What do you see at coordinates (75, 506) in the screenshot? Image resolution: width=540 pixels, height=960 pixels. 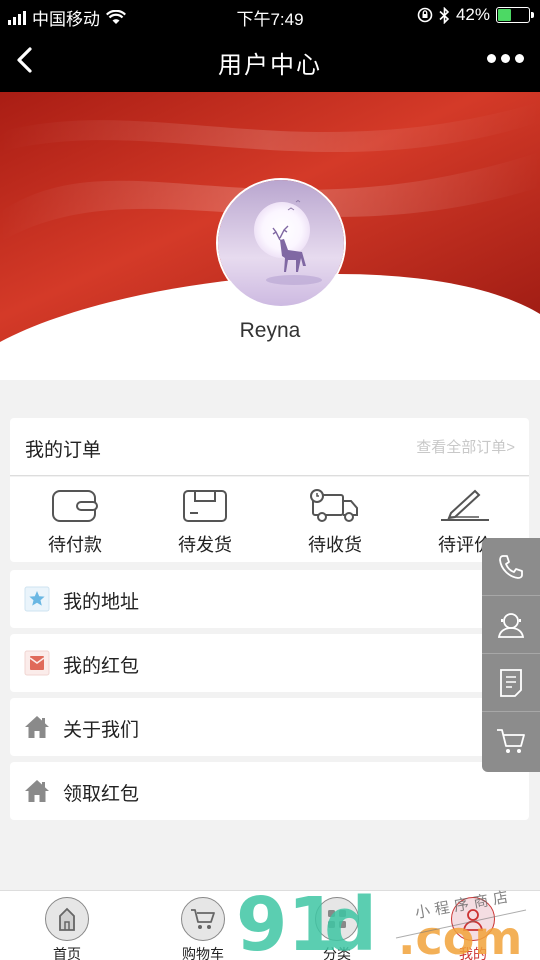 I see `wallet-icon` at bounding box center [75, 506].